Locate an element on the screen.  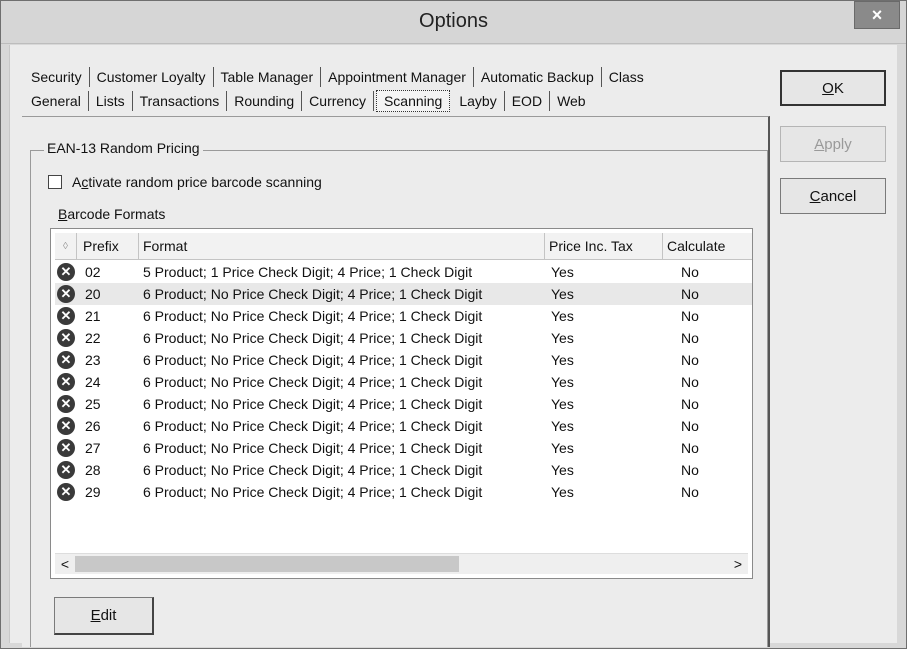
cell-prefix: 27 is located at coordinates (93, 448).